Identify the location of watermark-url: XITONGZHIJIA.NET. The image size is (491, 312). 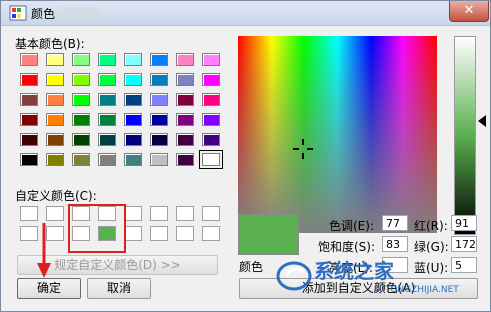
(417, 289).